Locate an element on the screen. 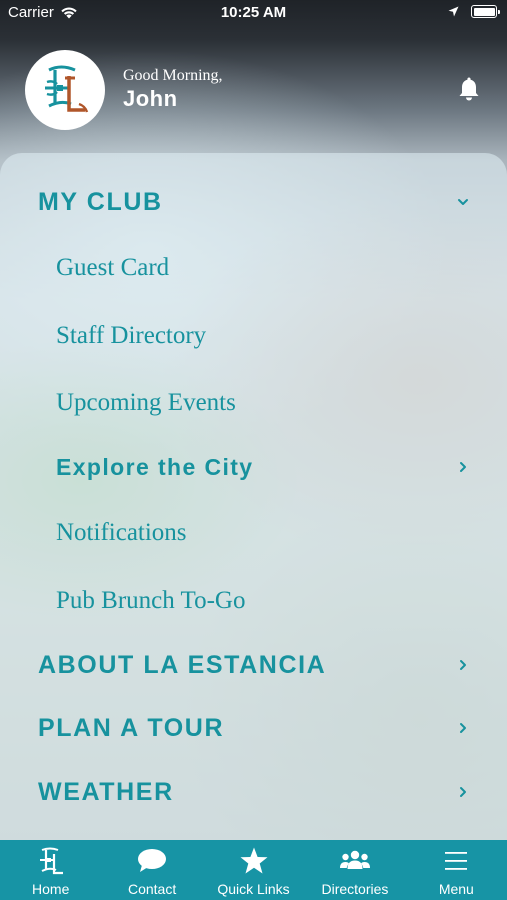  chat-bubble-icon is located at coordinates (152, 860).